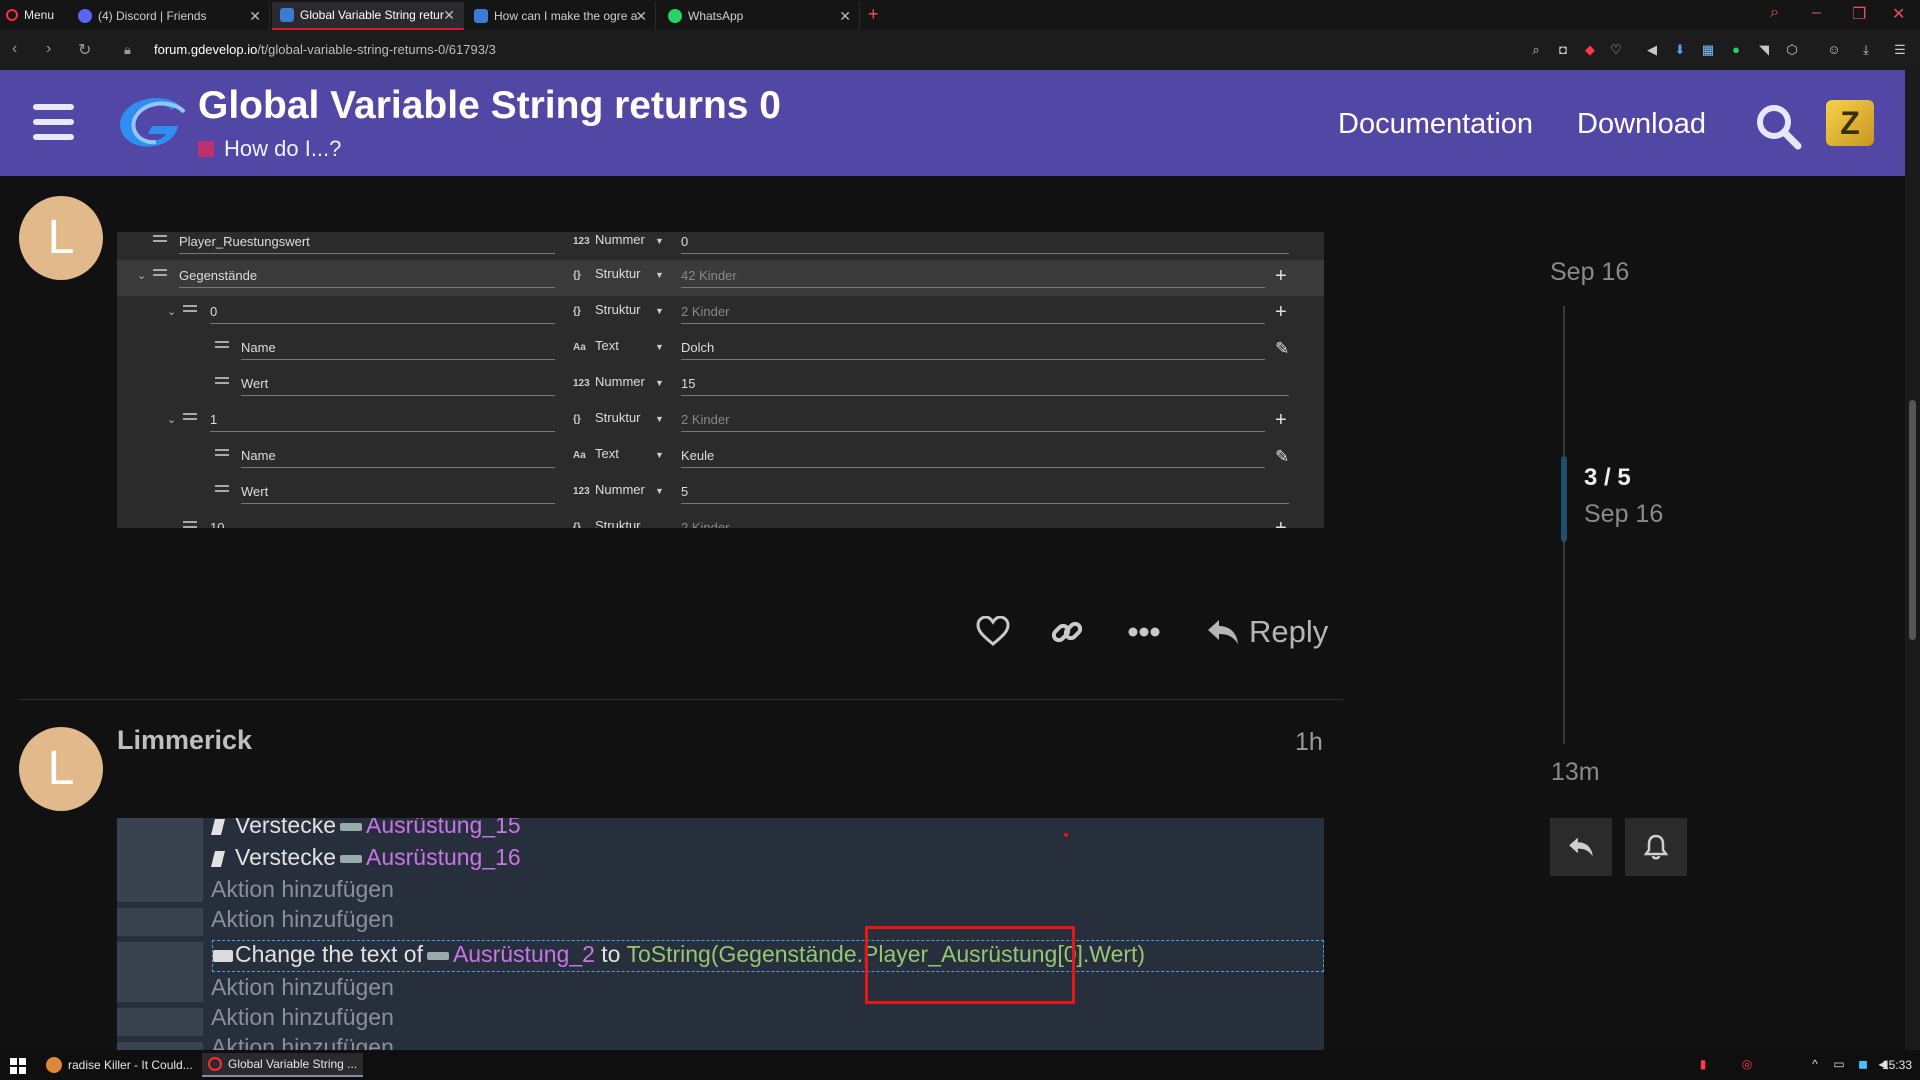  Describe the element at coordinates (760, 16) in the screenshot. I see `tab-whatsapp: WhatsApp ✕` at that location.